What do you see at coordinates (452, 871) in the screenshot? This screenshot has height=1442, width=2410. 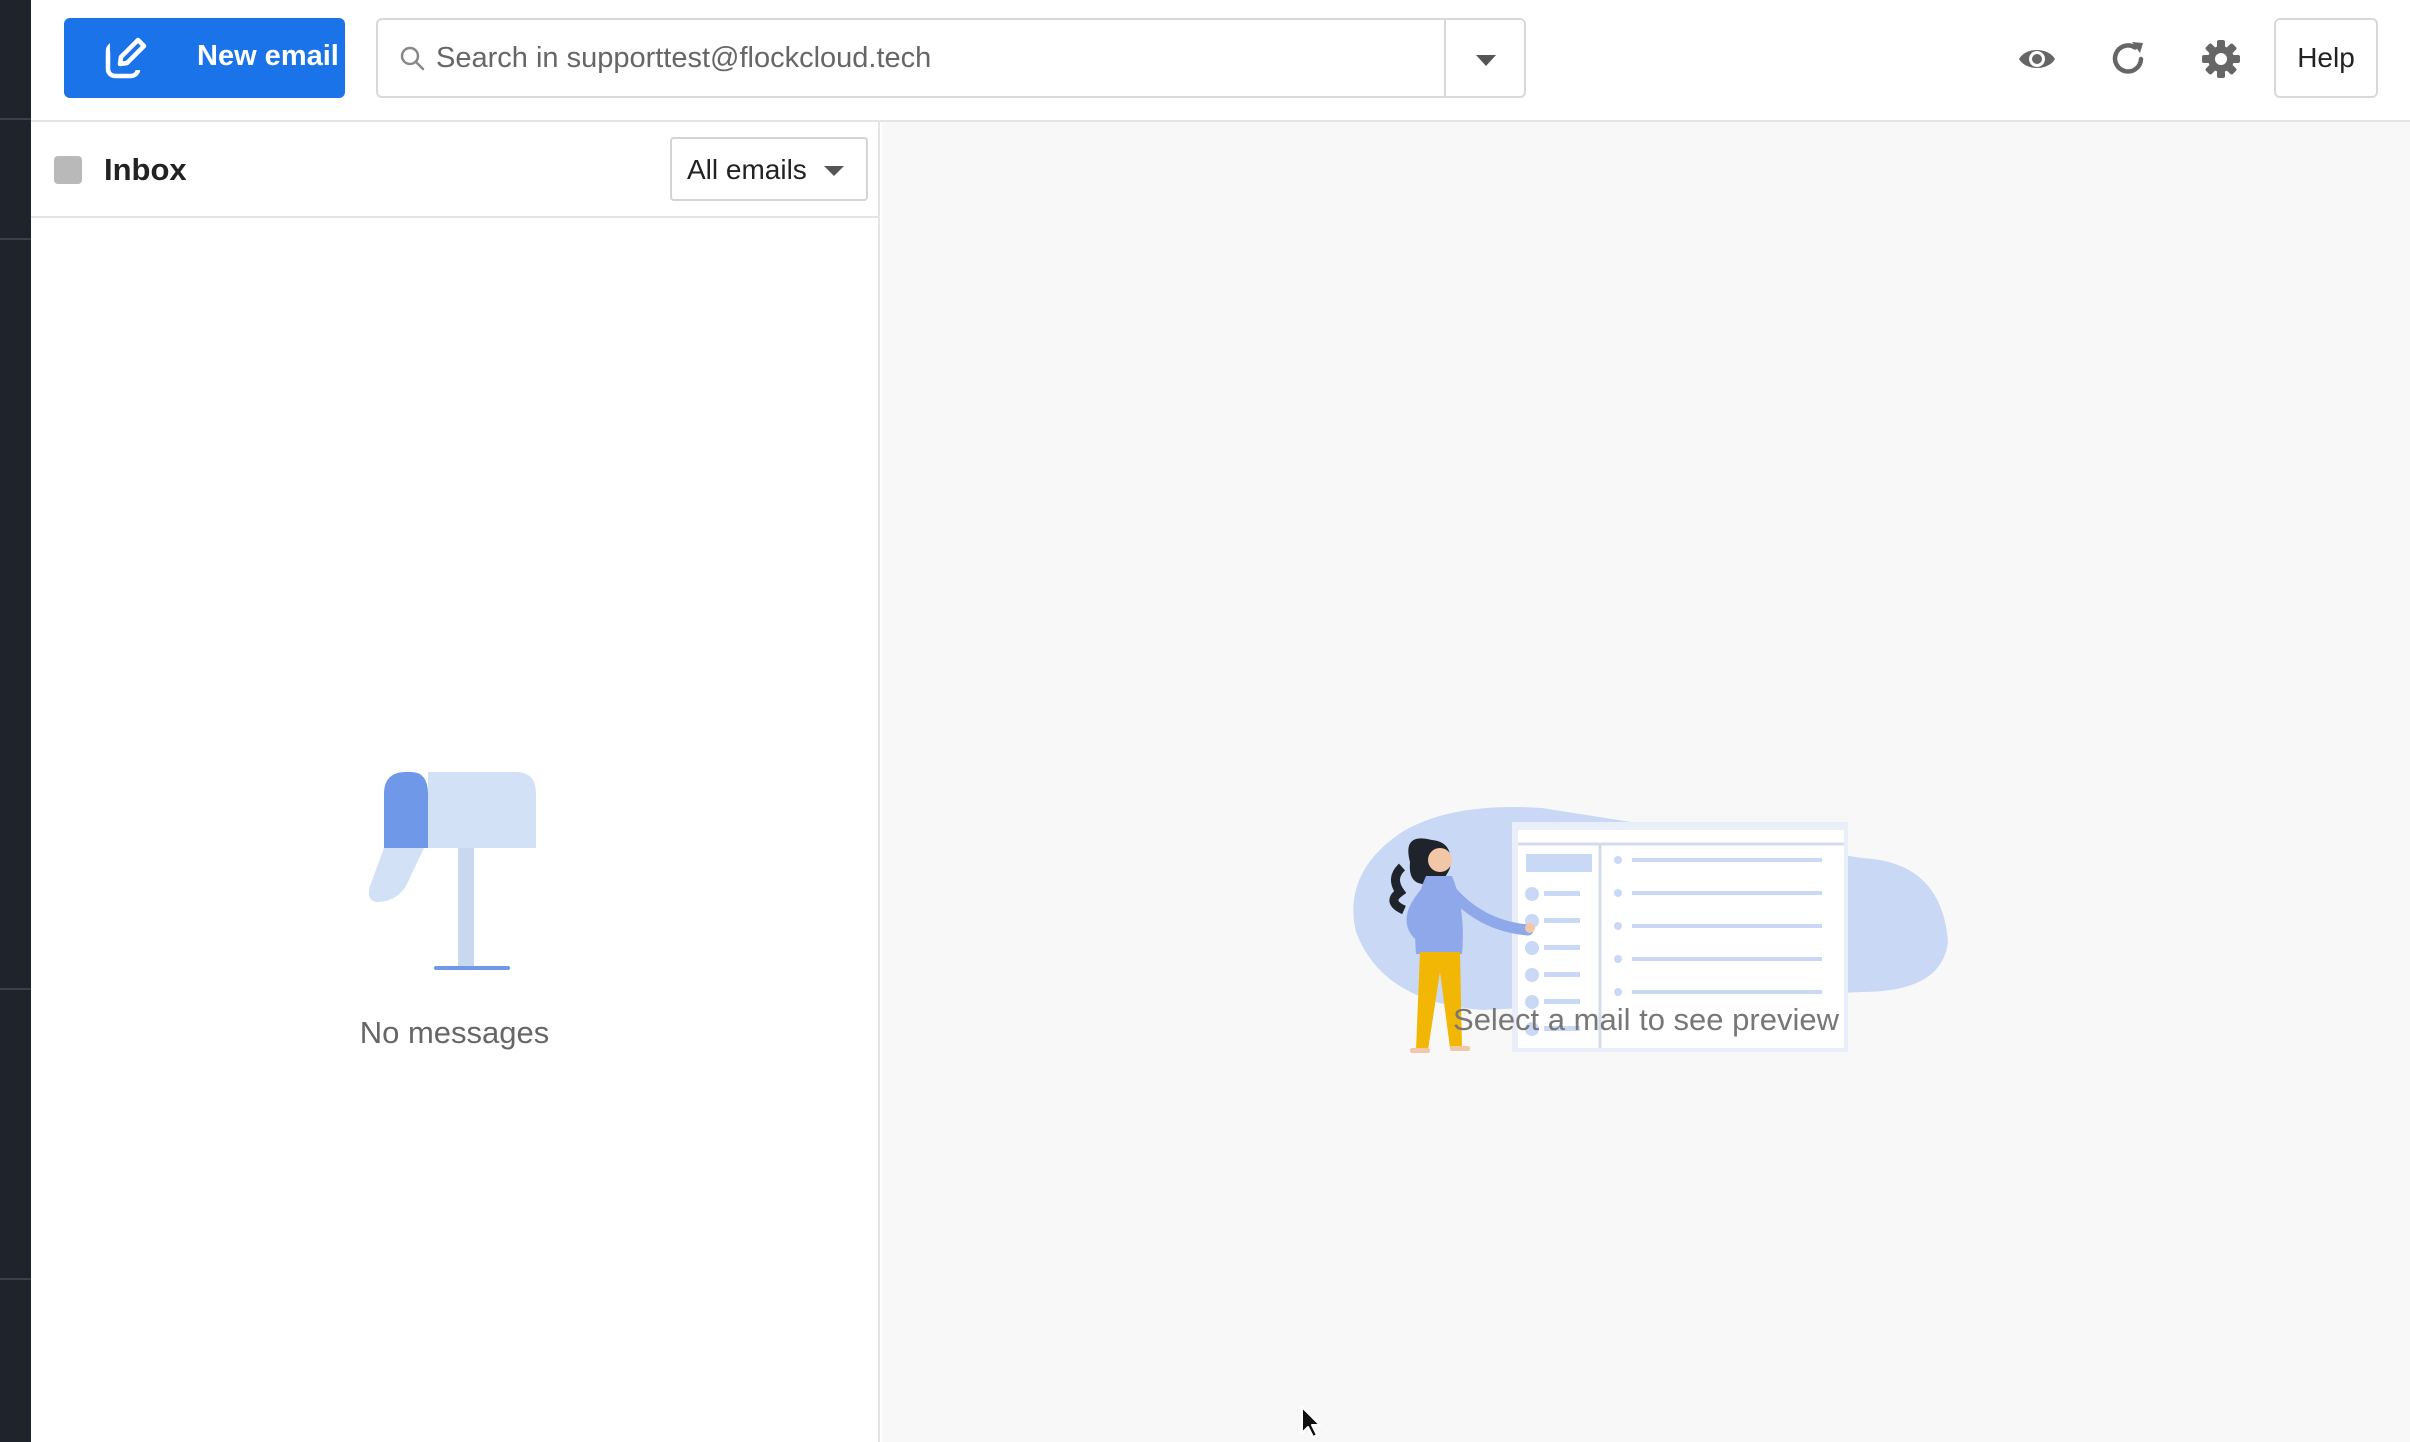 I see `mailbox-illustration` at bounding box center [452, 871].